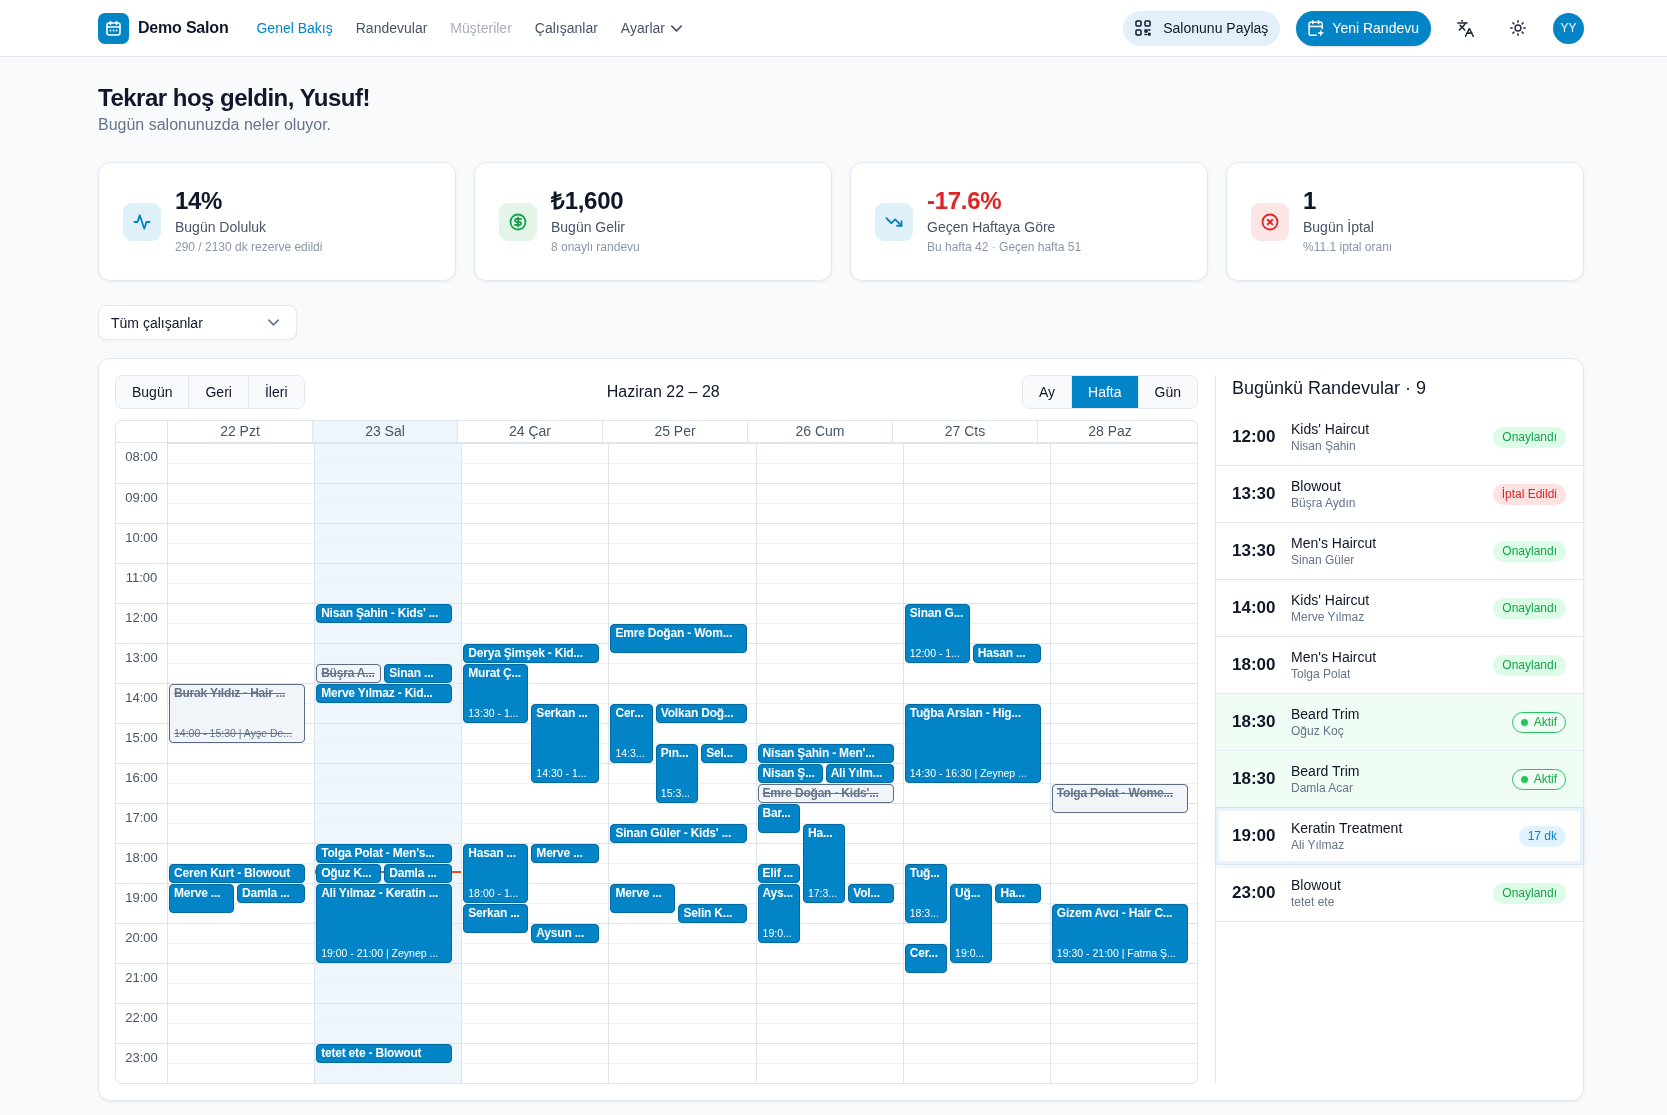 The height and width of the screenshot is (1115, 1667). Describe the element at coordinates (1167, 392) in the screenshot. I see `view-tab: Gün` at that location.